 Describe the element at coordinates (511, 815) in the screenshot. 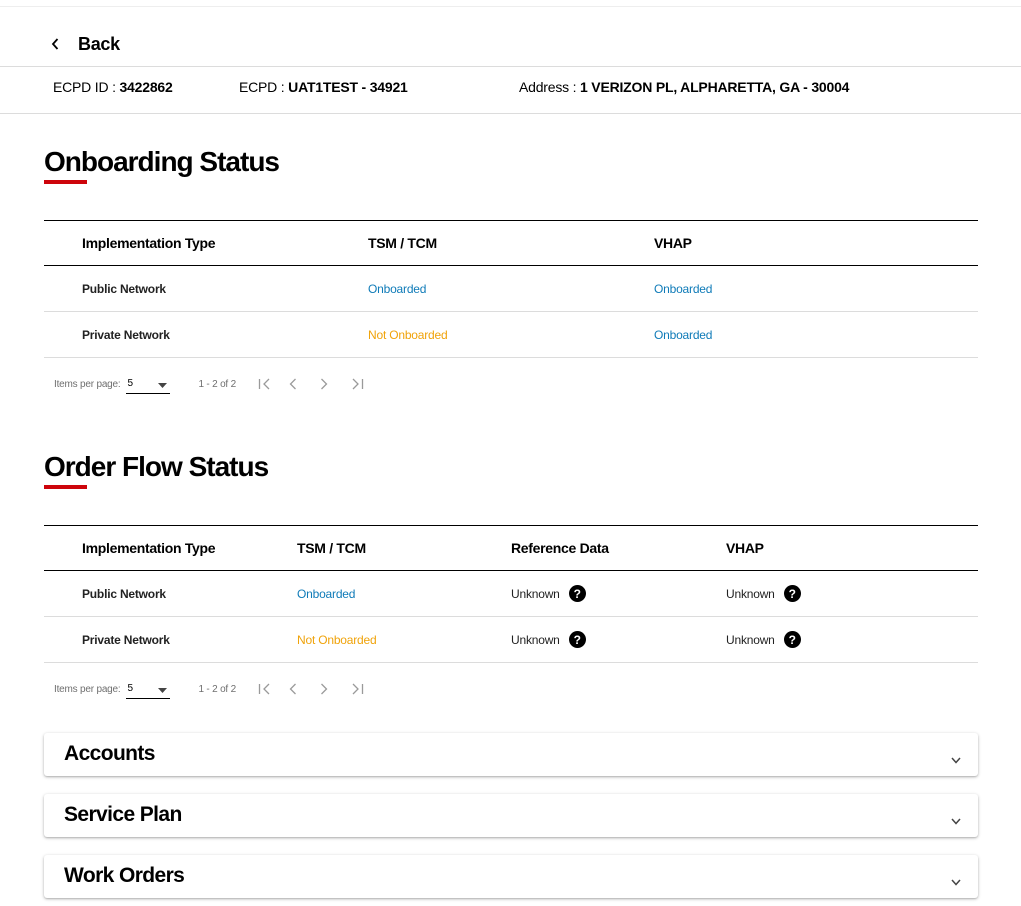

I see `service-plan-accordion: Service Plan` at that location.